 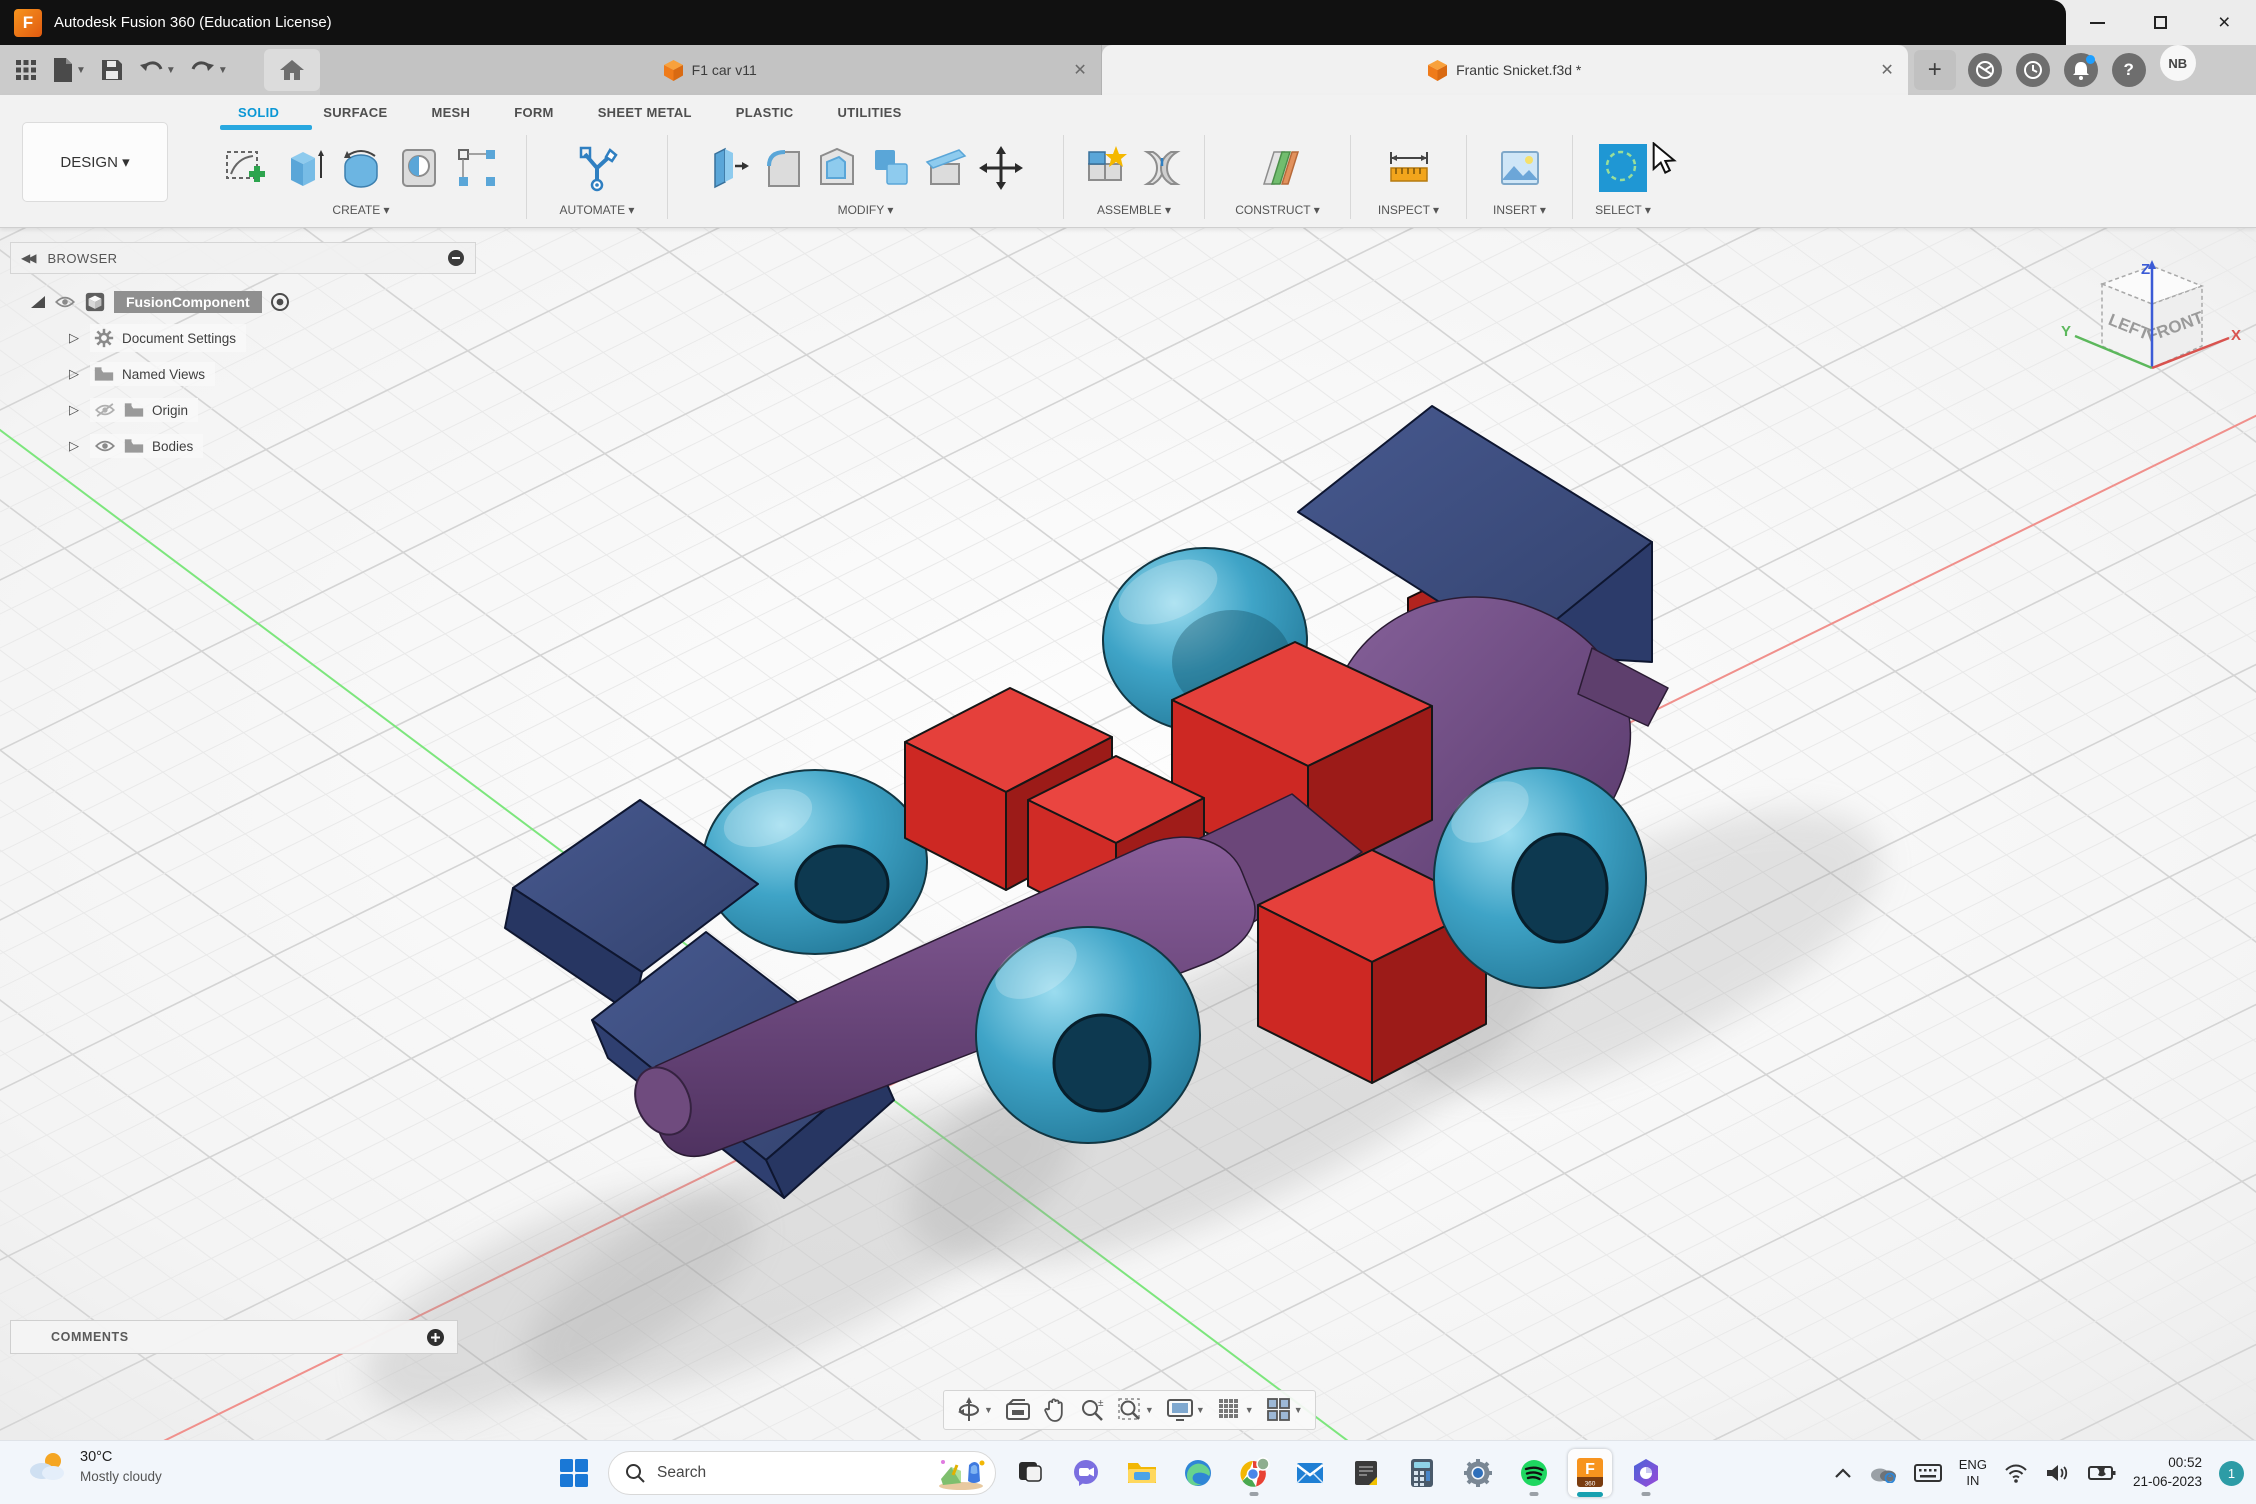 What do you see at coordinates (2016, 1473) in the screenshot?
I see `wifi-icon` at bounding box center [2016, 1473].